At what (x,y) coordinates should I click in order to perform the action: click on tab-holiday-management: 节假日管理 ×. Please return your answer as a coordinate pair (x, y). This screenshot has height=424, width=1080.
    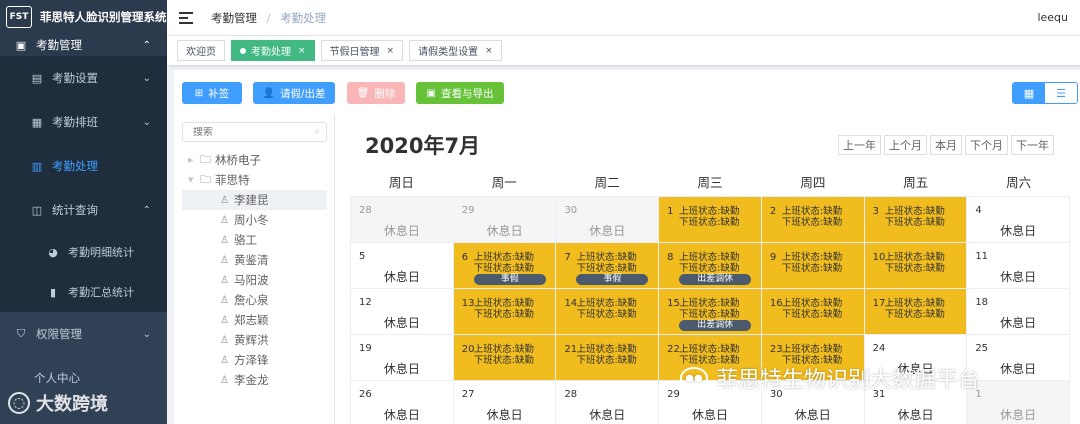
    Looking at the image, I should click on (362, 50).